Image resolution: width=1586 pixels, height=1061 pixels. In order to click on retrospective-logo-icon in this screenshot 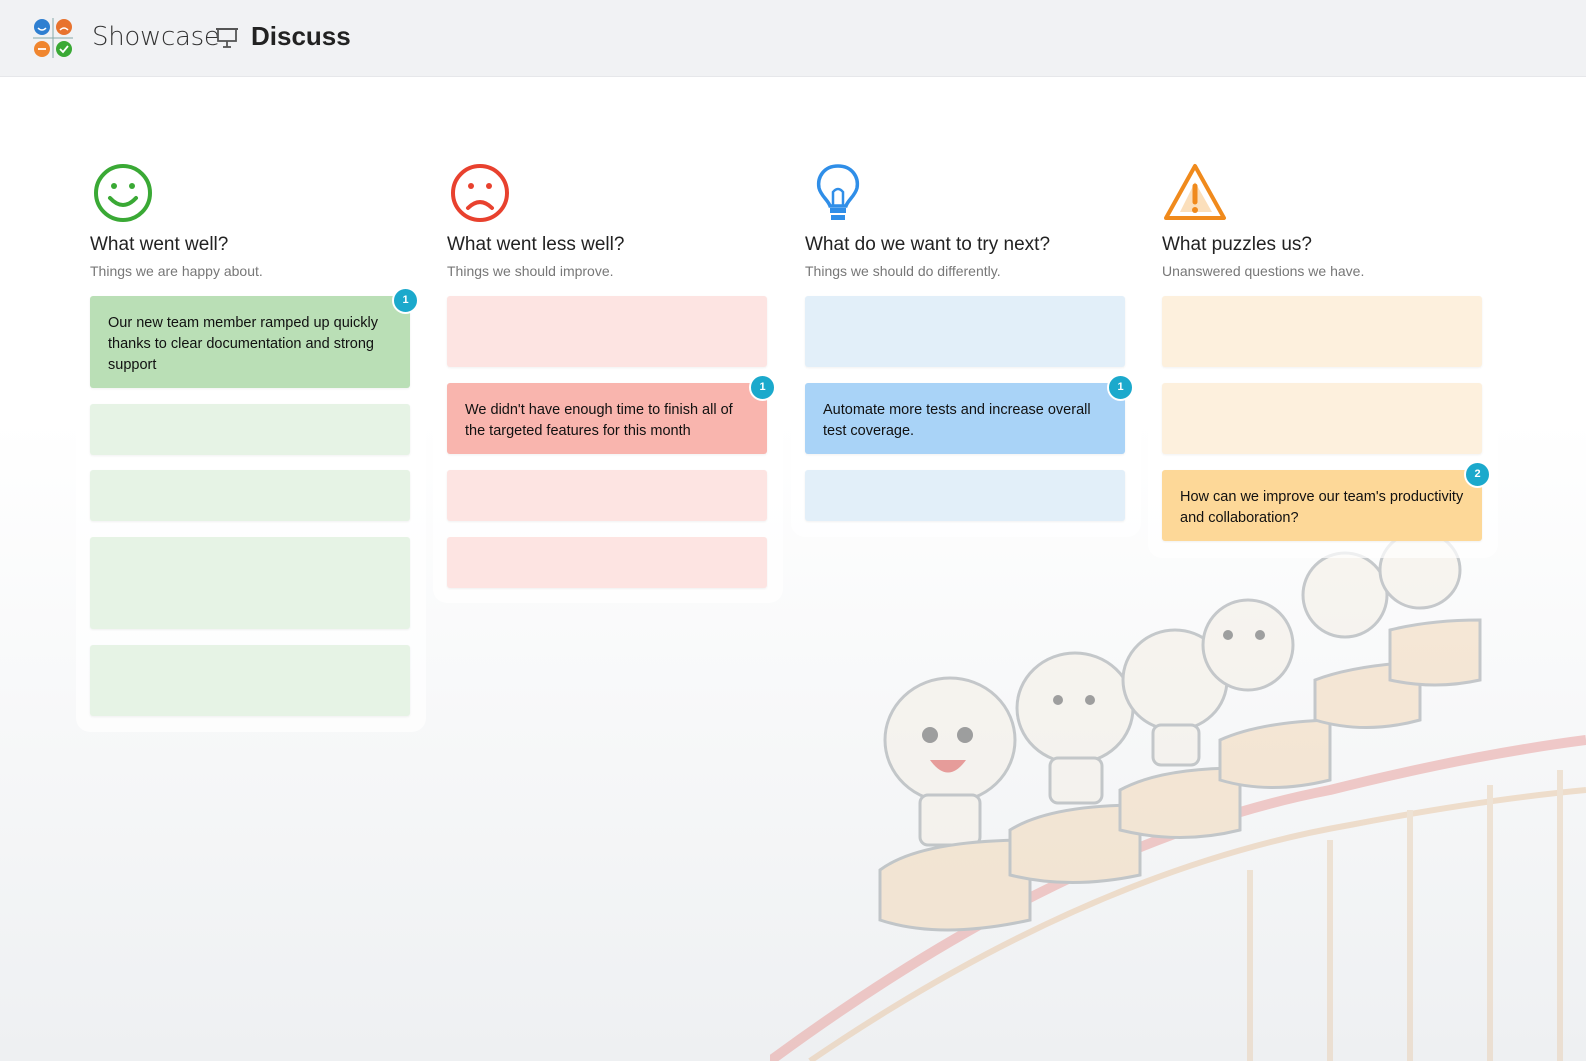, I will do `click(53, 38)`.